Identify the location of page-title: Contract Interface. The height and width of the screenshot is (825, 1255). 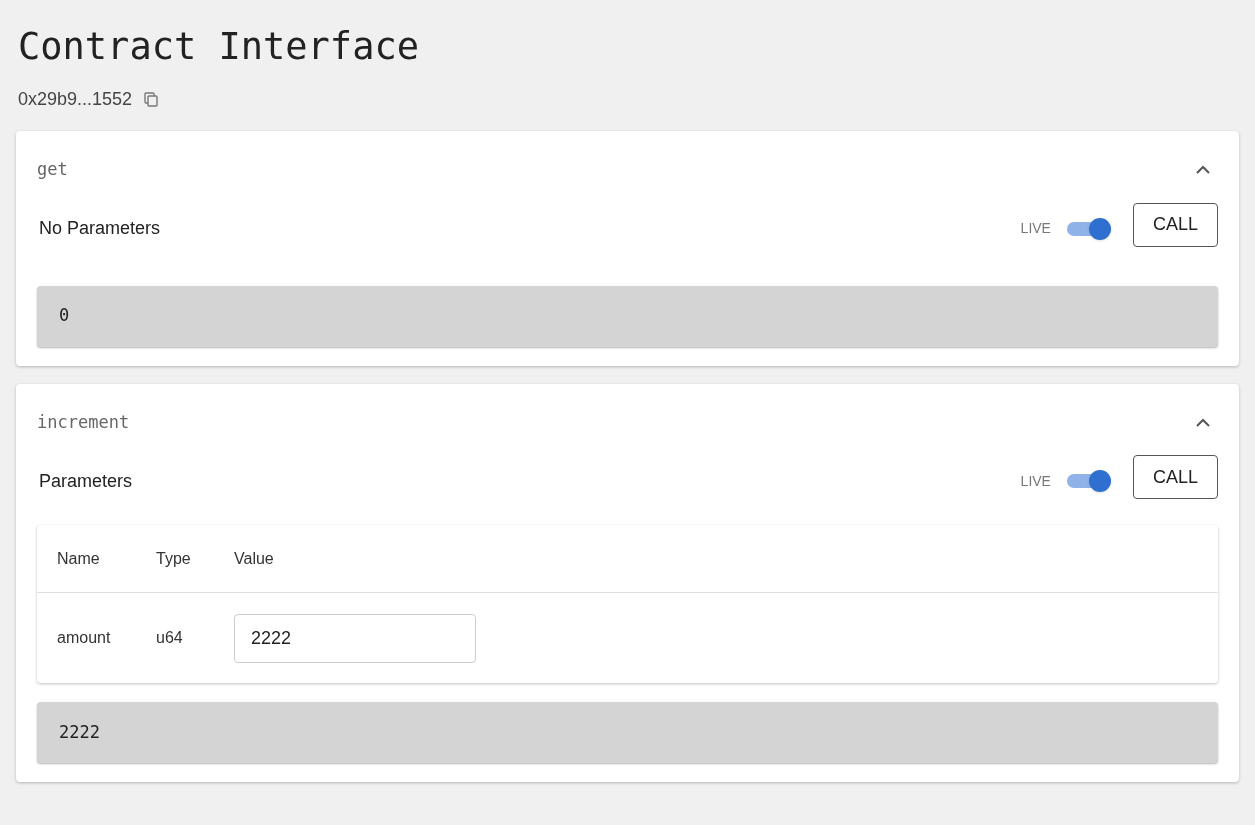
(219, 47).